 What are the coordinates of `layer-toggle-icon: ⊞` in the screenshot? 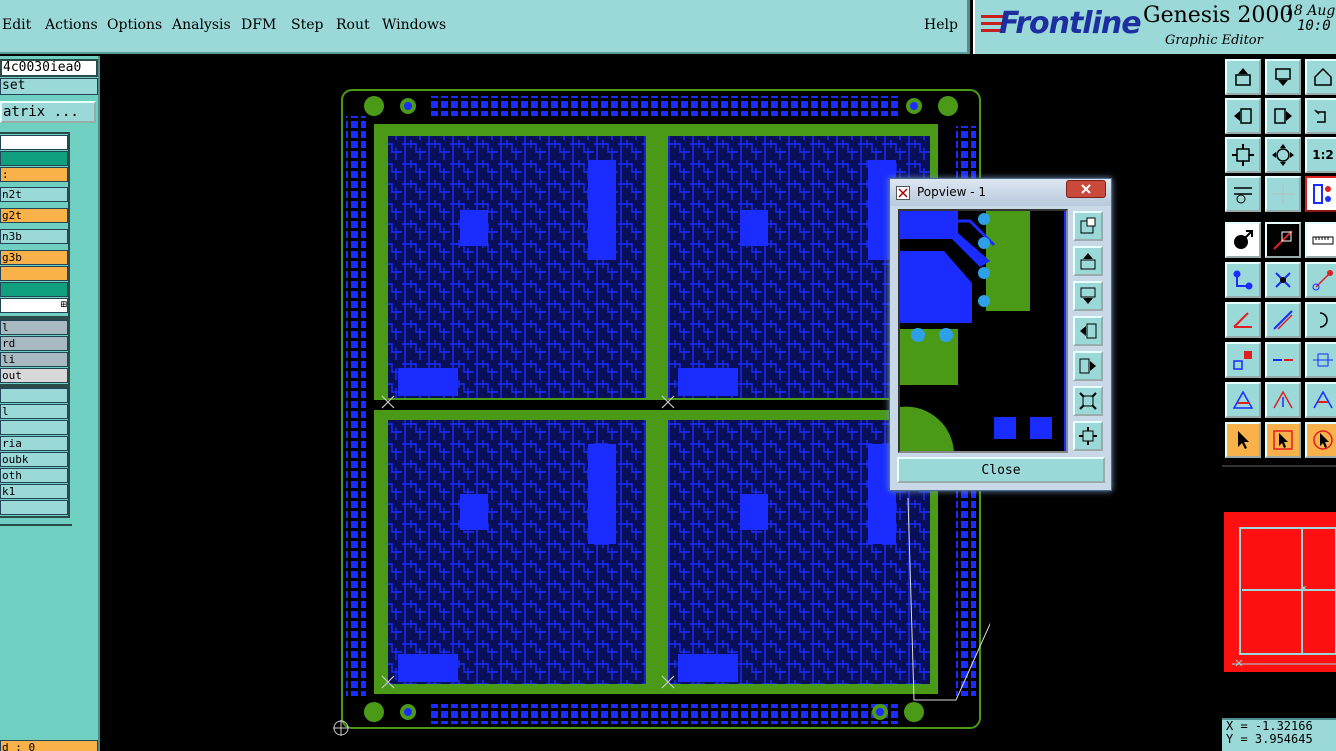 It's located at (64, 305).